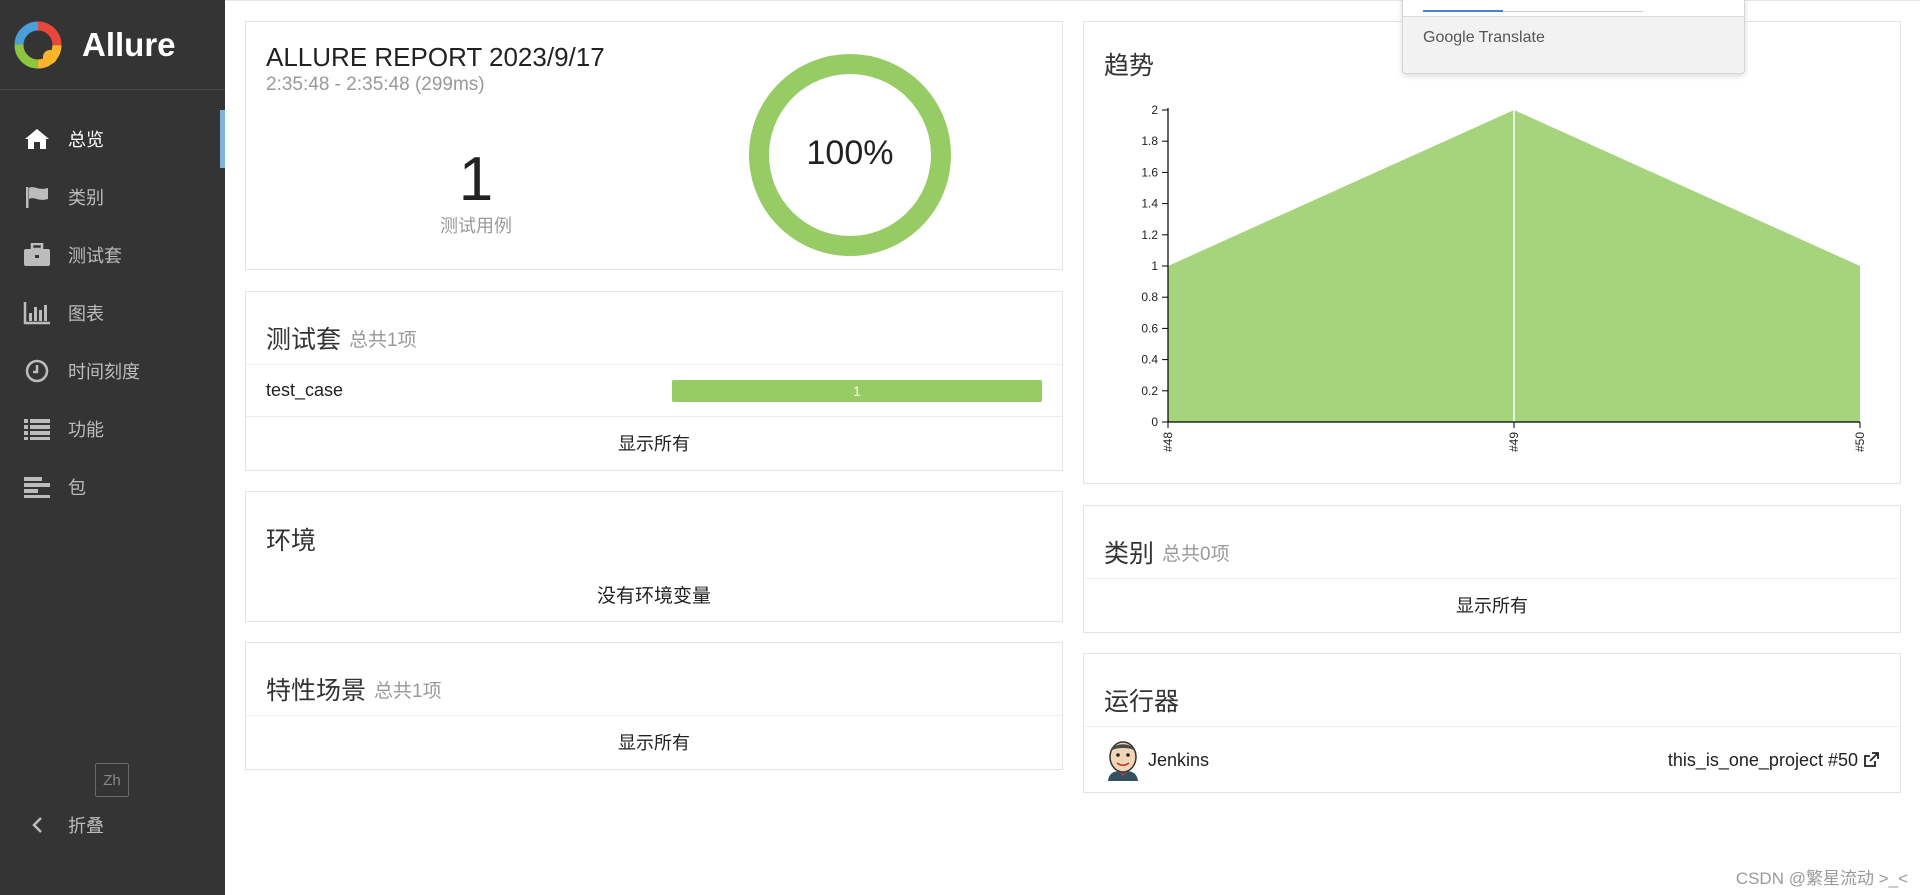 This screenshot has width=1920, height=895. What do you see at coordinates (1168, 442) in the screenshot?
I see `x-tick-label: #48` at bounding box center [1168, 442].